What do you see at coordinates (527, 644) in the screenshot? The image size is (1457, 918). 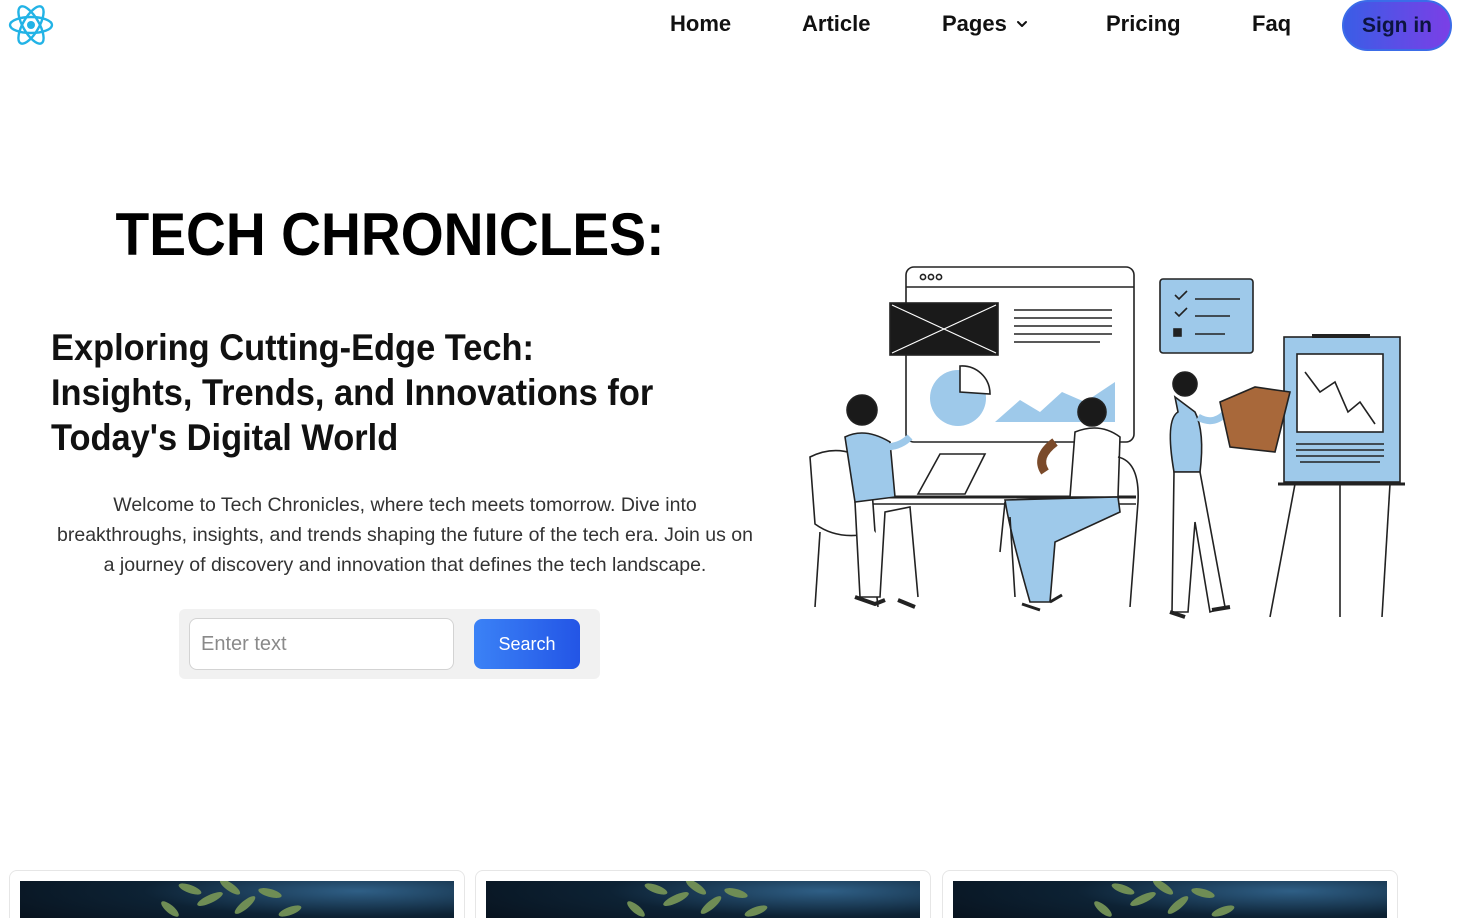 I see `search-button: Search` at bounding box center [527, 644].